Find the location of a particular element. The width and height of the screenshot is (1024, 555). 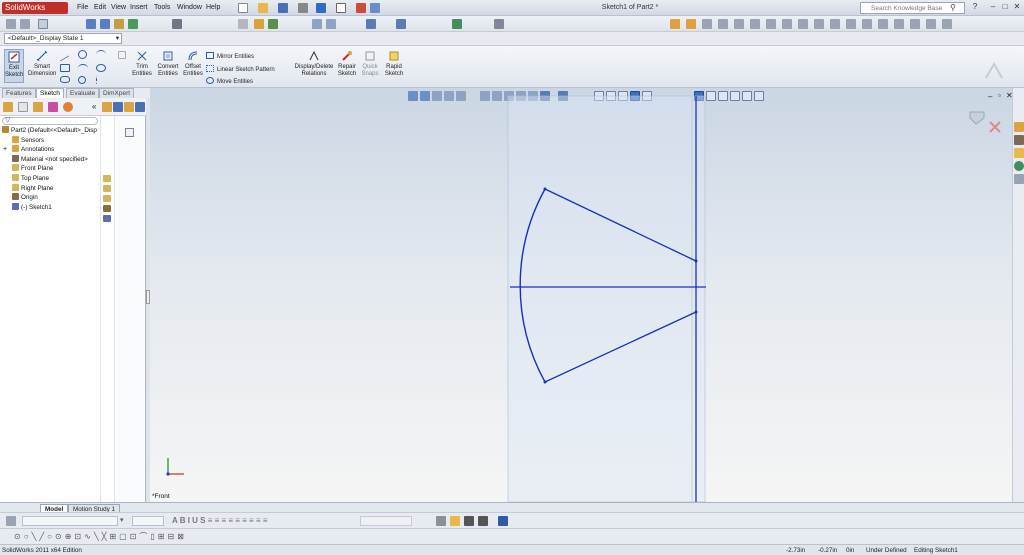

grid-icon is located at coordinates (122, 55).